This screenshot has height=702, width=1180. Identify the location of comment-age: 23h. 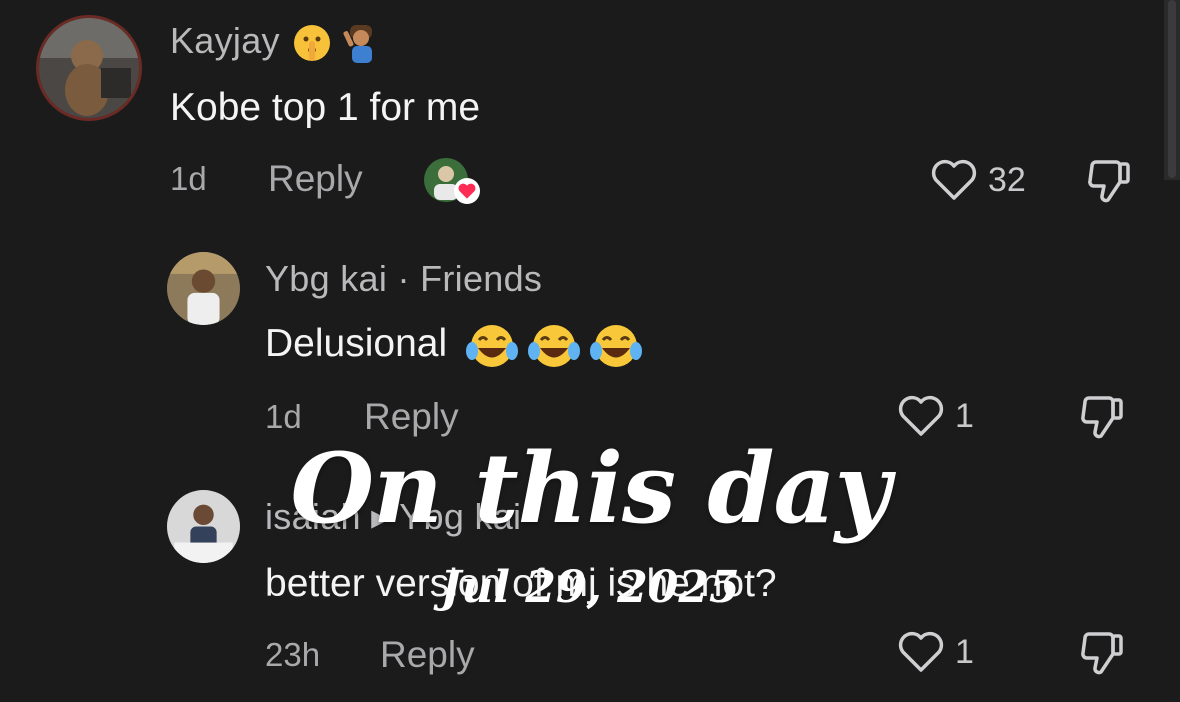
(293, 654).